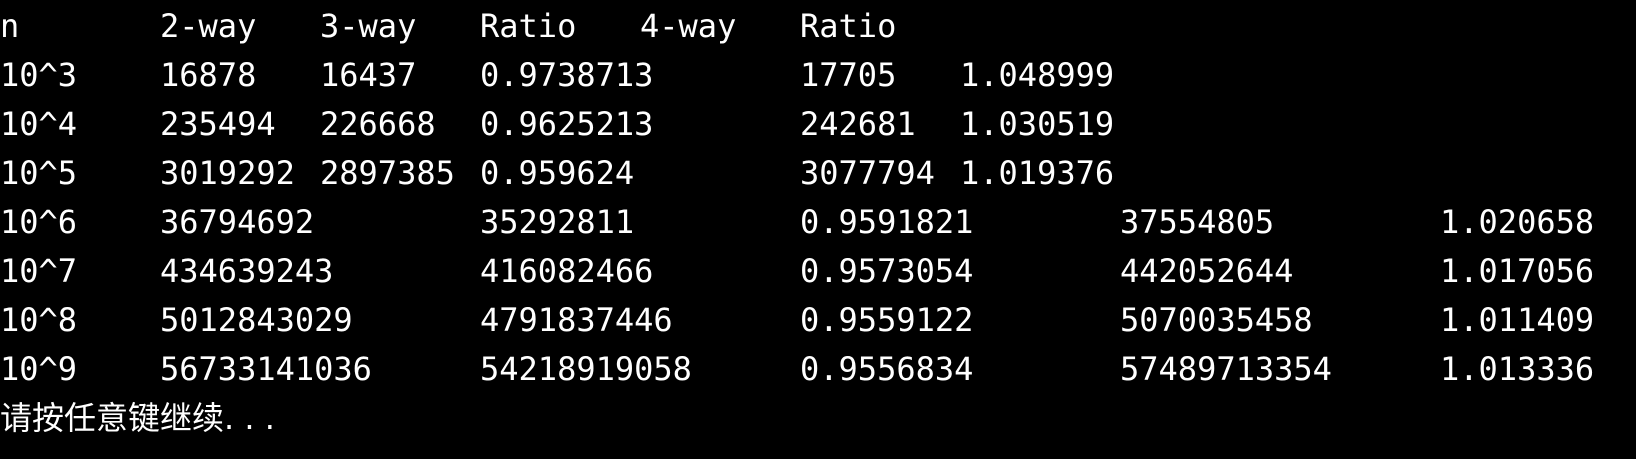 This screenshot has width=1636, height=459. Describe the element at coordinates (1207, 271) in the screenshot. I see `row-4way: 442052644` at that location.